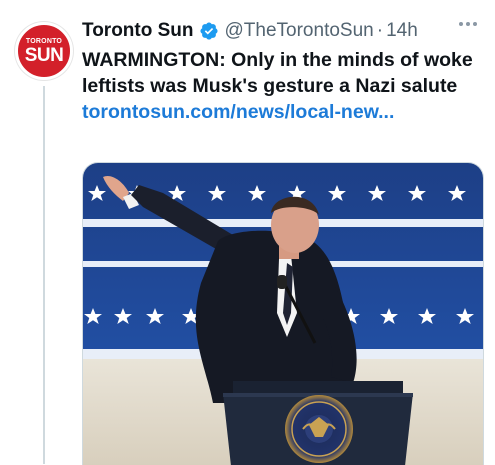  What do you see at coordinates (319, 429) in the screenshot?
I see `presidential-seal` at bounding box center [319, 429].